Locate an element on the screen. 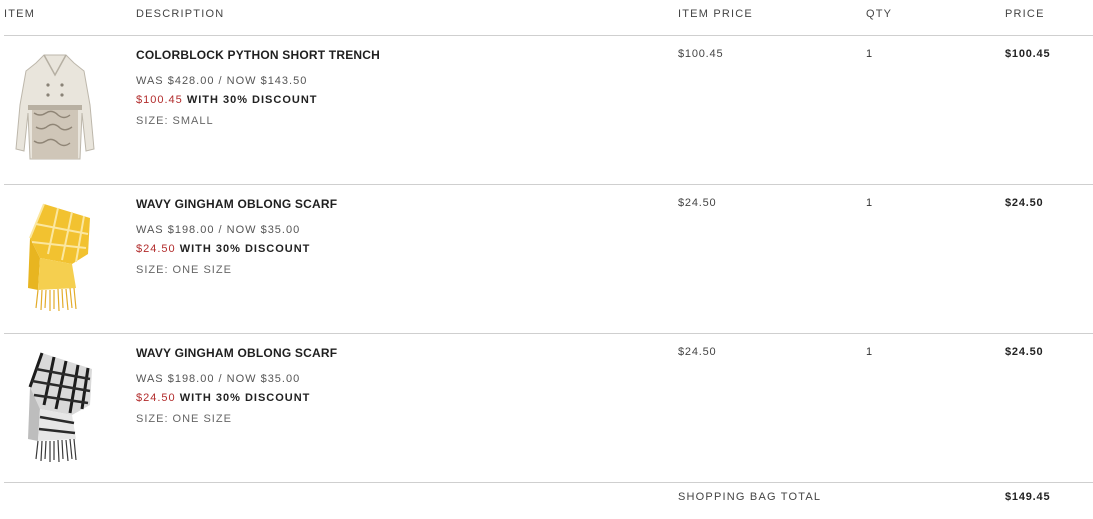 This screenshot has height=519, width=1093. shopping-bag-total-label: SHOPPING BAG TOTAL is located at coordinates (750, 497).